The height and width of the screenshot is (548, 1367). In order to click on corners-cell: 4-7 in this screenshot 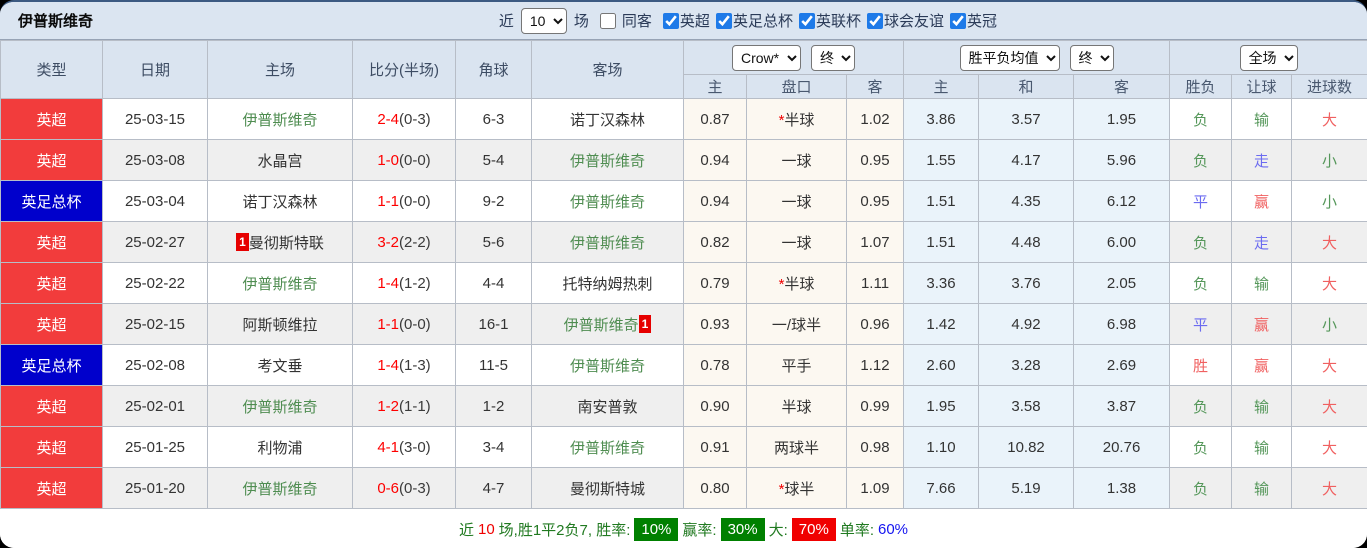, I will do `click(493, 488)`.